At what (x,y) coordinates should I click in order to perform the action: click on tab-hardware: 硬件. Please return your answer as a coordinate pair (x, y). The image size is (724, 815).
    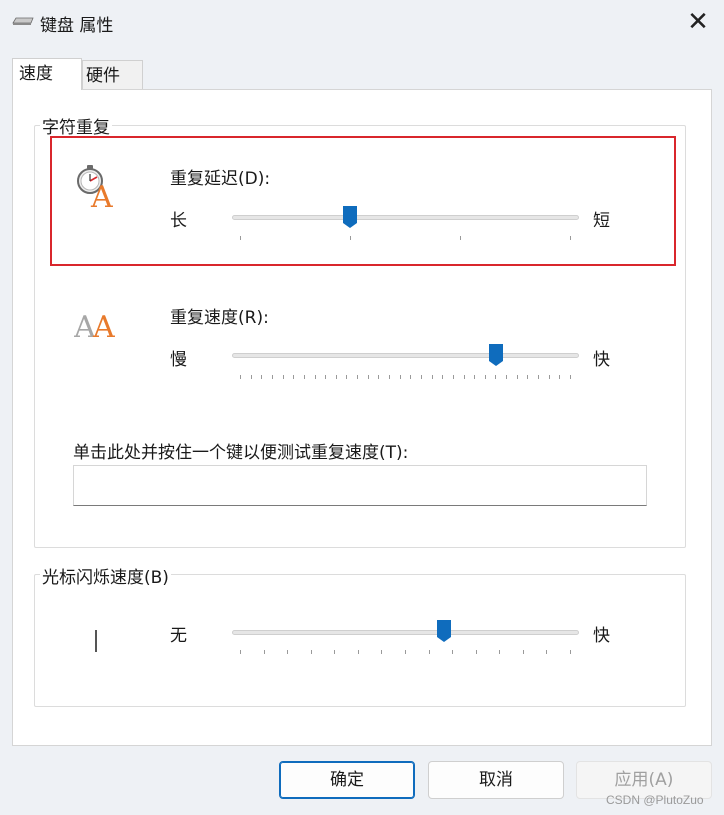
    Looking at the image, I should click on (112, 75).